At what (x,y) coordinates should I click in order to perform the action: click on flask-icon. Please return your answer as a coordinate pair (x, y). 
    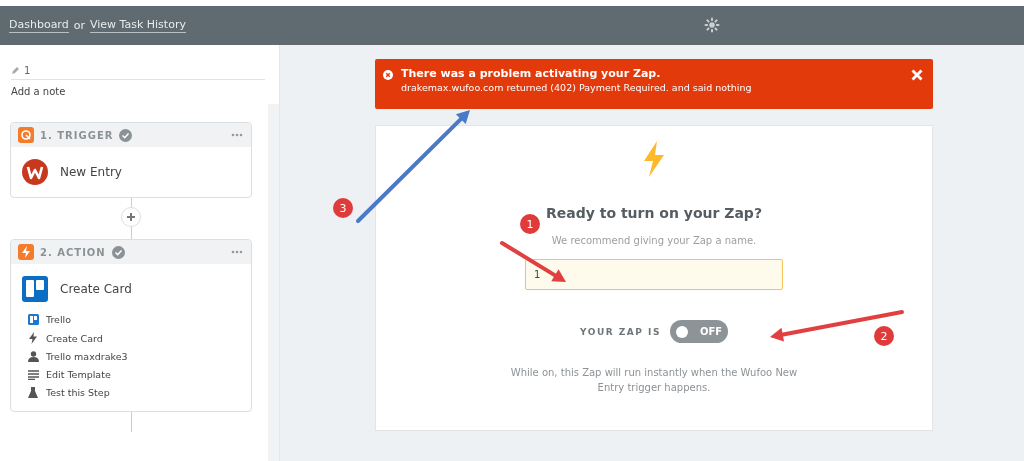
    Looking at the image, I should click on (33, 392).